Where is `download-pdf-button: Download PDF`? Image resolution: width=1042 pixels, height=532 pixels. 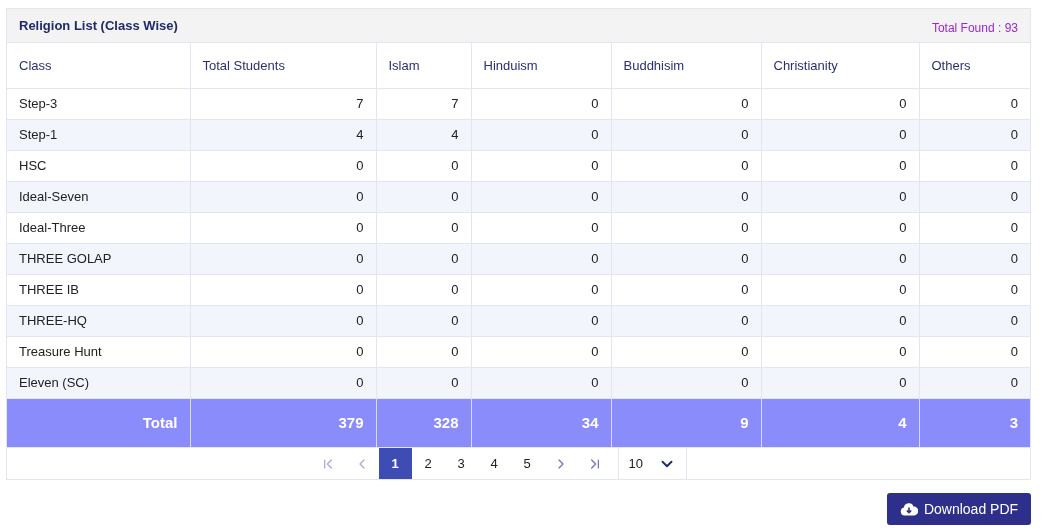 download-pdf-button: Download PDF is located at coordinates (959, 509).